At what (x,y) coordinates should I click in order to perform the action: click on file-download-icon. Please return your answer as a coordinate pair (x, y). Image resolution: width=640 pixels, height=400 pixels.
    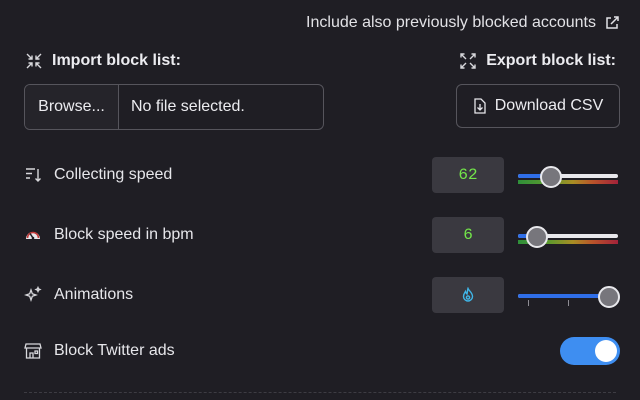
    Looking at the image, I should click on (480, 106).